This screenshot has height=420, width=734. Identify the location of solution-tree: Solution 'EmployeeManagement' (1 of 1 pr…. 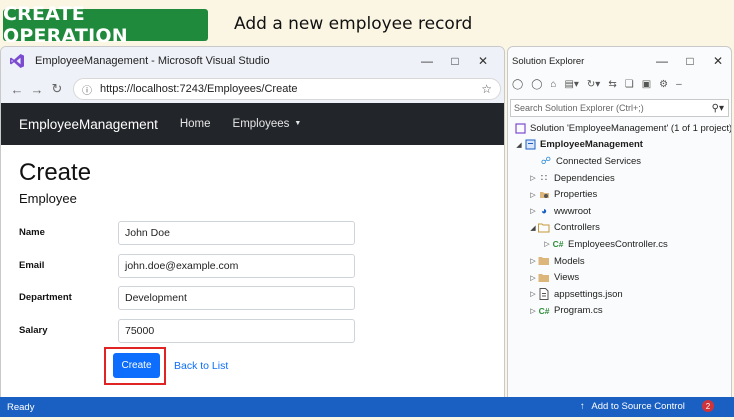
(620, 220).